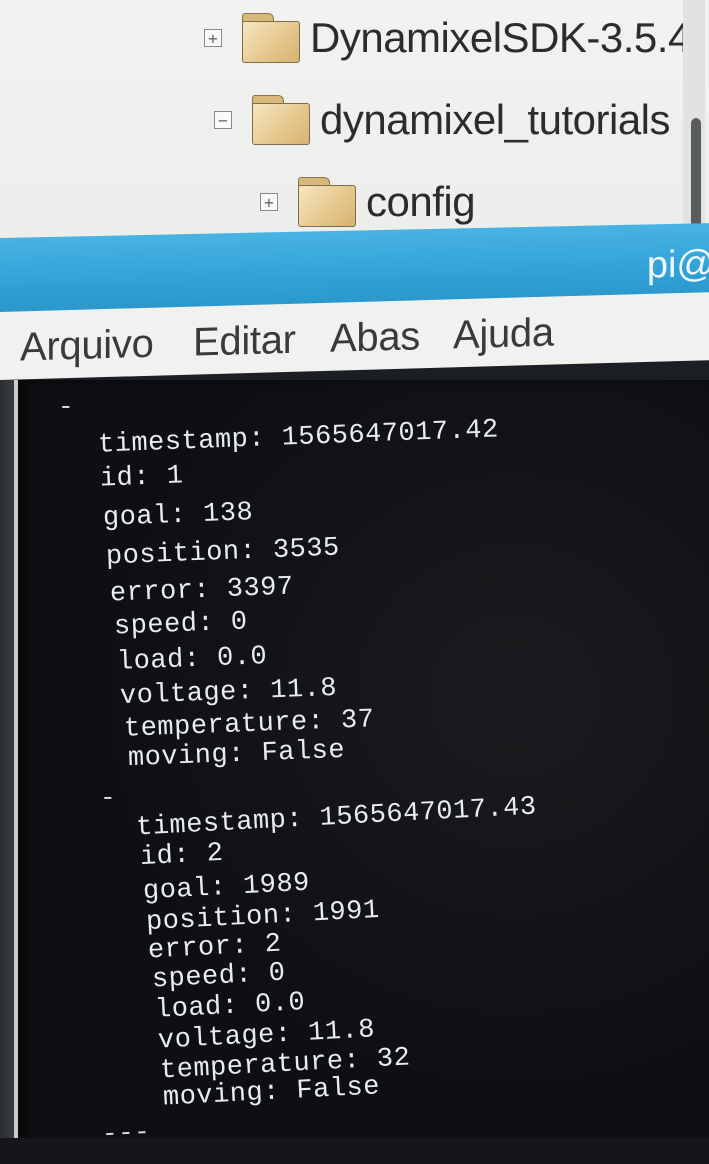 The height and width of the screenshot is (1164, 709). What do you see at coordinates (181, 625) in the screenshot?
I see `terminal-line: speed: 0` at bounding box center [181, 625].